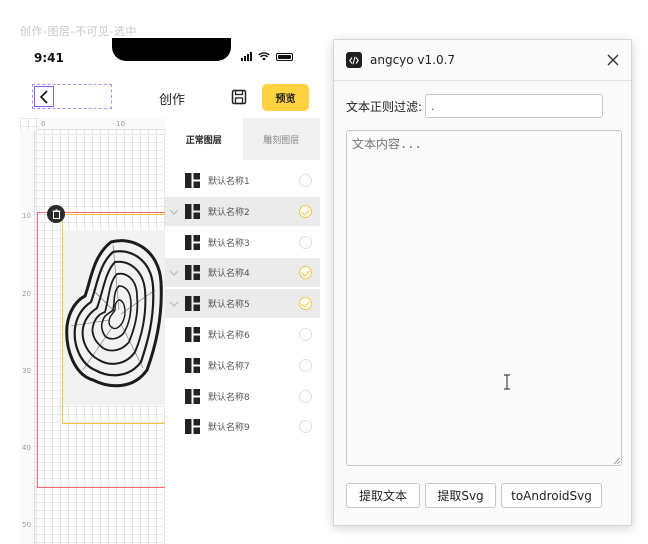 The width and height of the screenshot is (648, 544). I want to click on tree-stump-image, so click(114, 317).